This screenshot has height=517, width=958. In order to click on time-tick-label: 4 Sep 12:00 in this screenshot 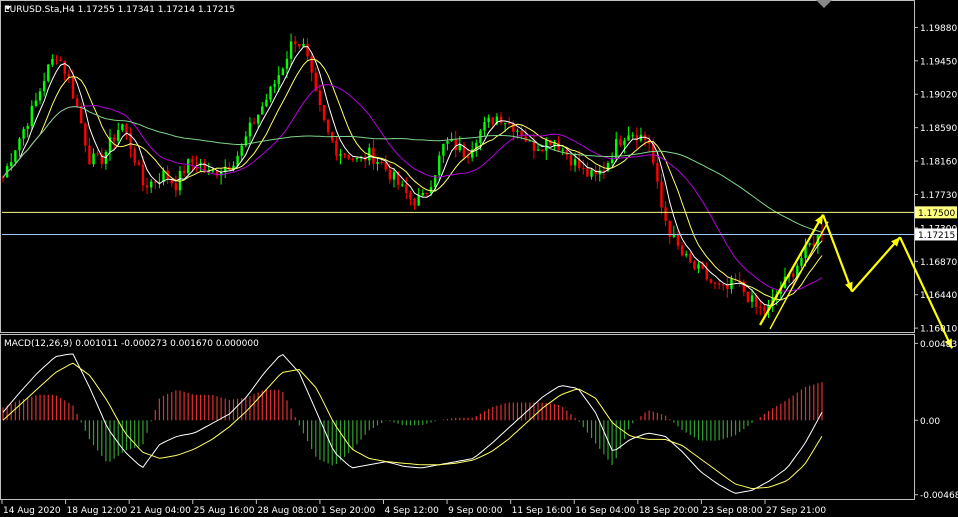, I will do `click(412, 511)`.